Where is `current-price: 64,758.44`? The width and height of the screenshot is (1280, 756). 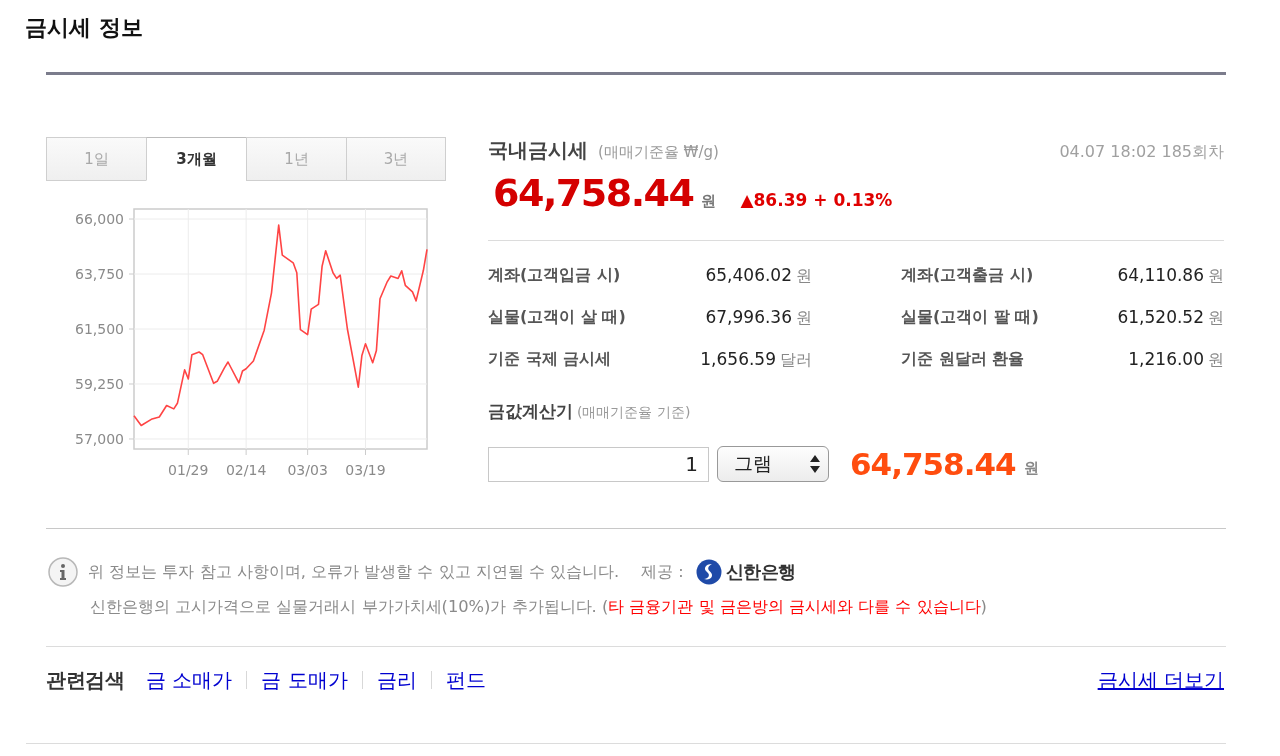
current-price: 64,758.44 is located at coordinates (593, 193).